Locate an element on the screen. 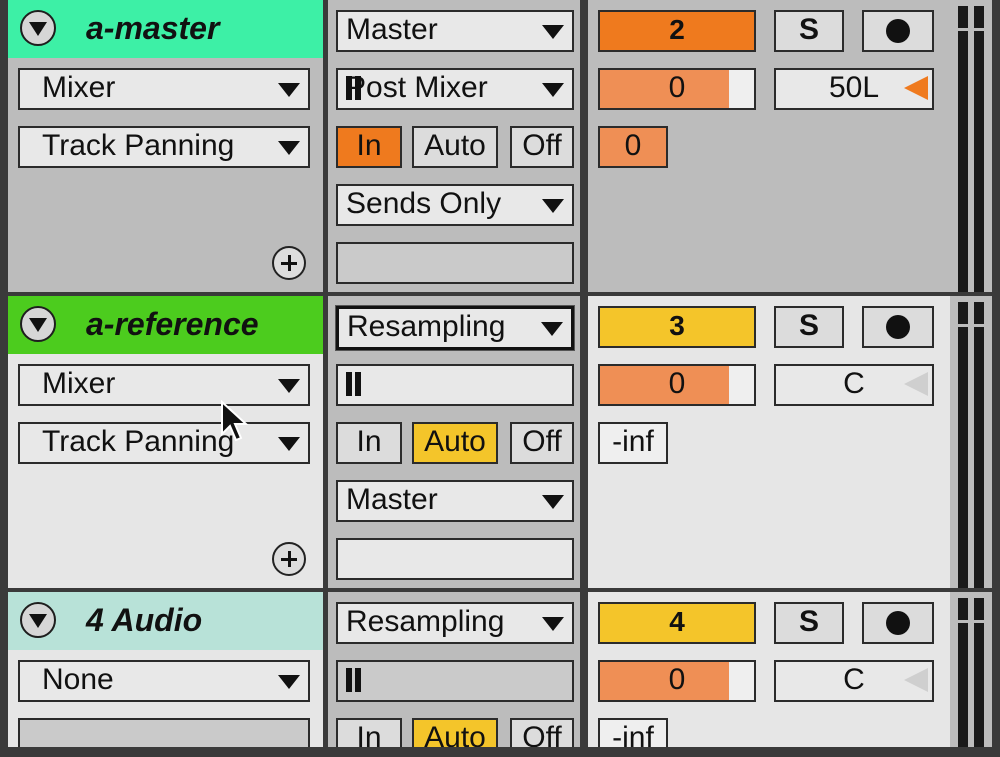  mixer-section: 2 S 0 50L 0 is located at coordinates (769, 146).